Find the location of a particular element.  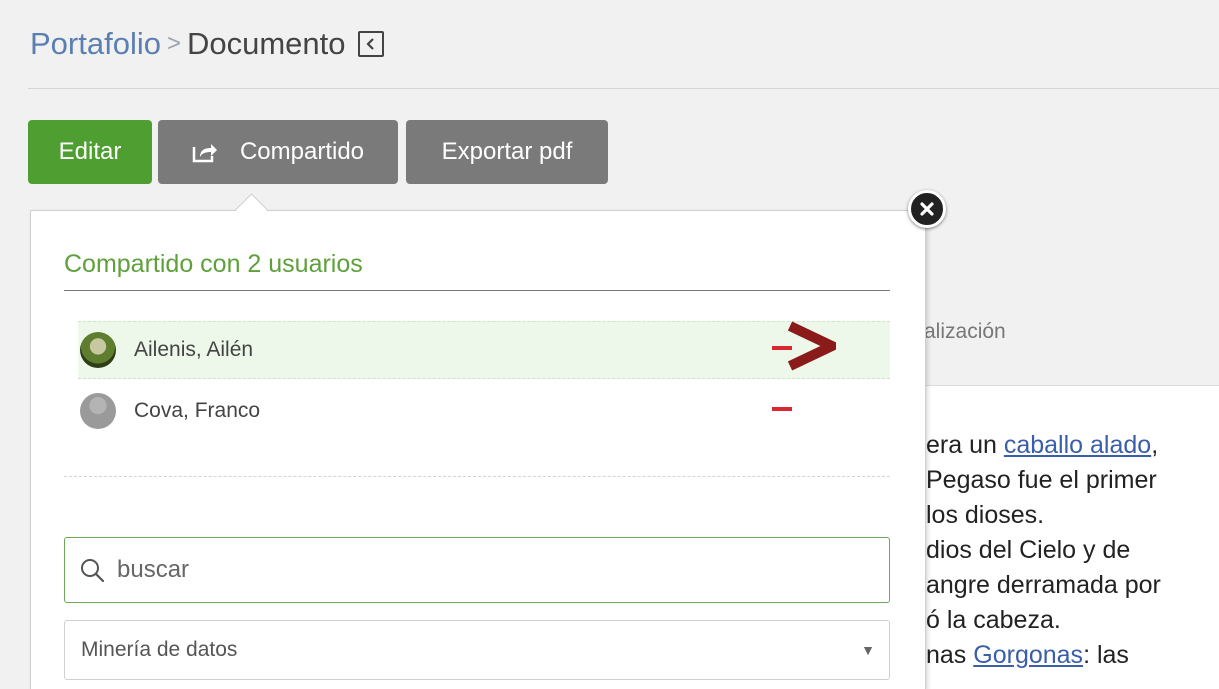

remove-user-button is located at coordinates (782, 409).